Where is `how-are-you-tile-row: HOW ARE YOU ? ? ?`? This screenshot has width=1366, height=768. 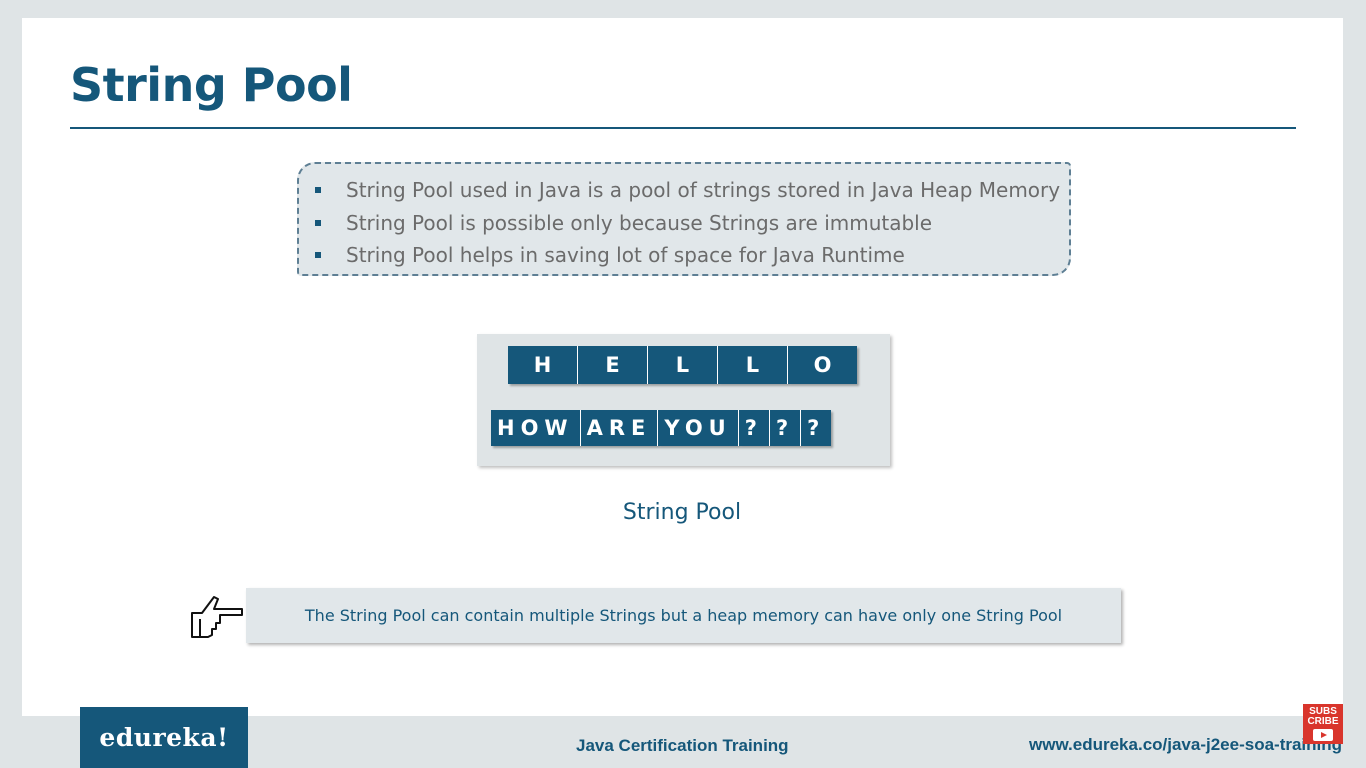 how-are-you-tile-row: HOW ARE YOU ? ? ? is located at coordinates (661, 428).